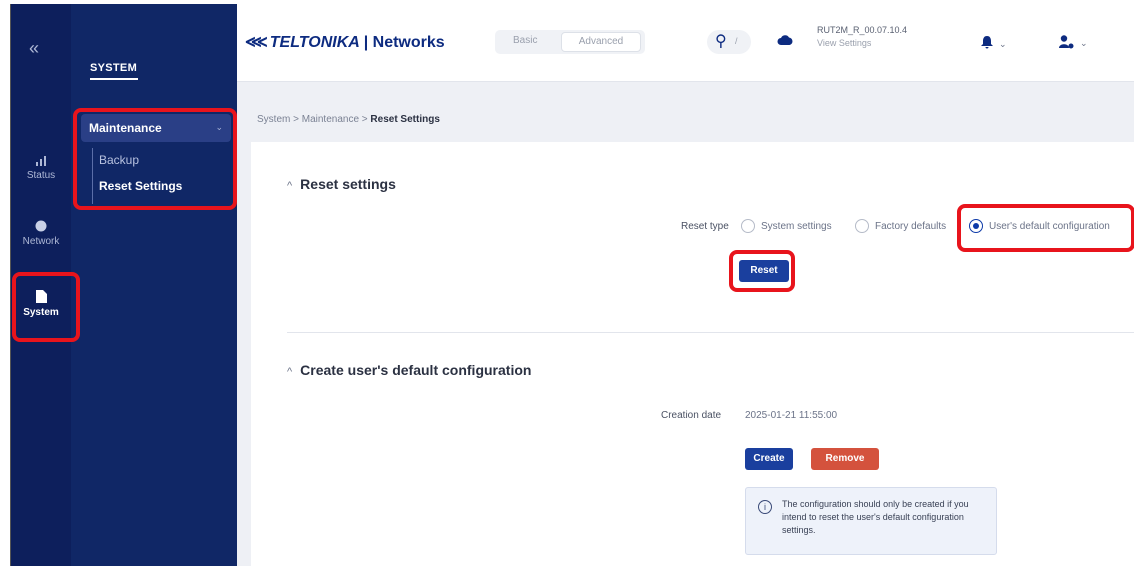 Image resolution: width=1134 pixels, height=566 pixels. I want to click on radio-system-settings: System settings, so click(786, 226).